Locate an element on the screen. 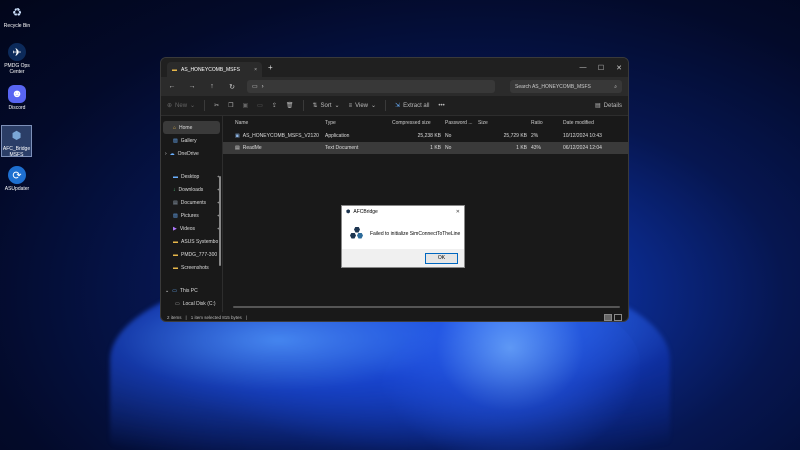  maximize-button: ☐ is located at coordinates (601, 68).